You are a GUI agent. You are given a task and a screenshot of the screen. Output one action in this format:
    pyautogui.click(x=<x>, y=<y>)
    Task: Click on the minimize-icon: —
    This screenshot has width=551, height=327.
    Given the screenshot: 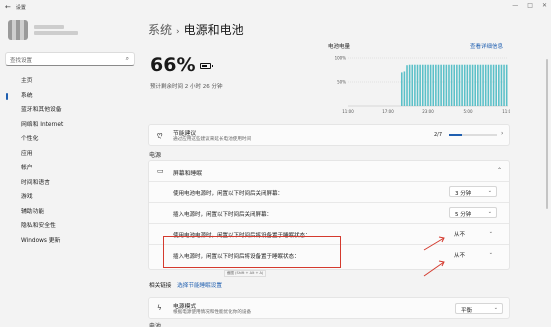 What is the action you would take?
    pyautogui.click(x=515, y=5)
    